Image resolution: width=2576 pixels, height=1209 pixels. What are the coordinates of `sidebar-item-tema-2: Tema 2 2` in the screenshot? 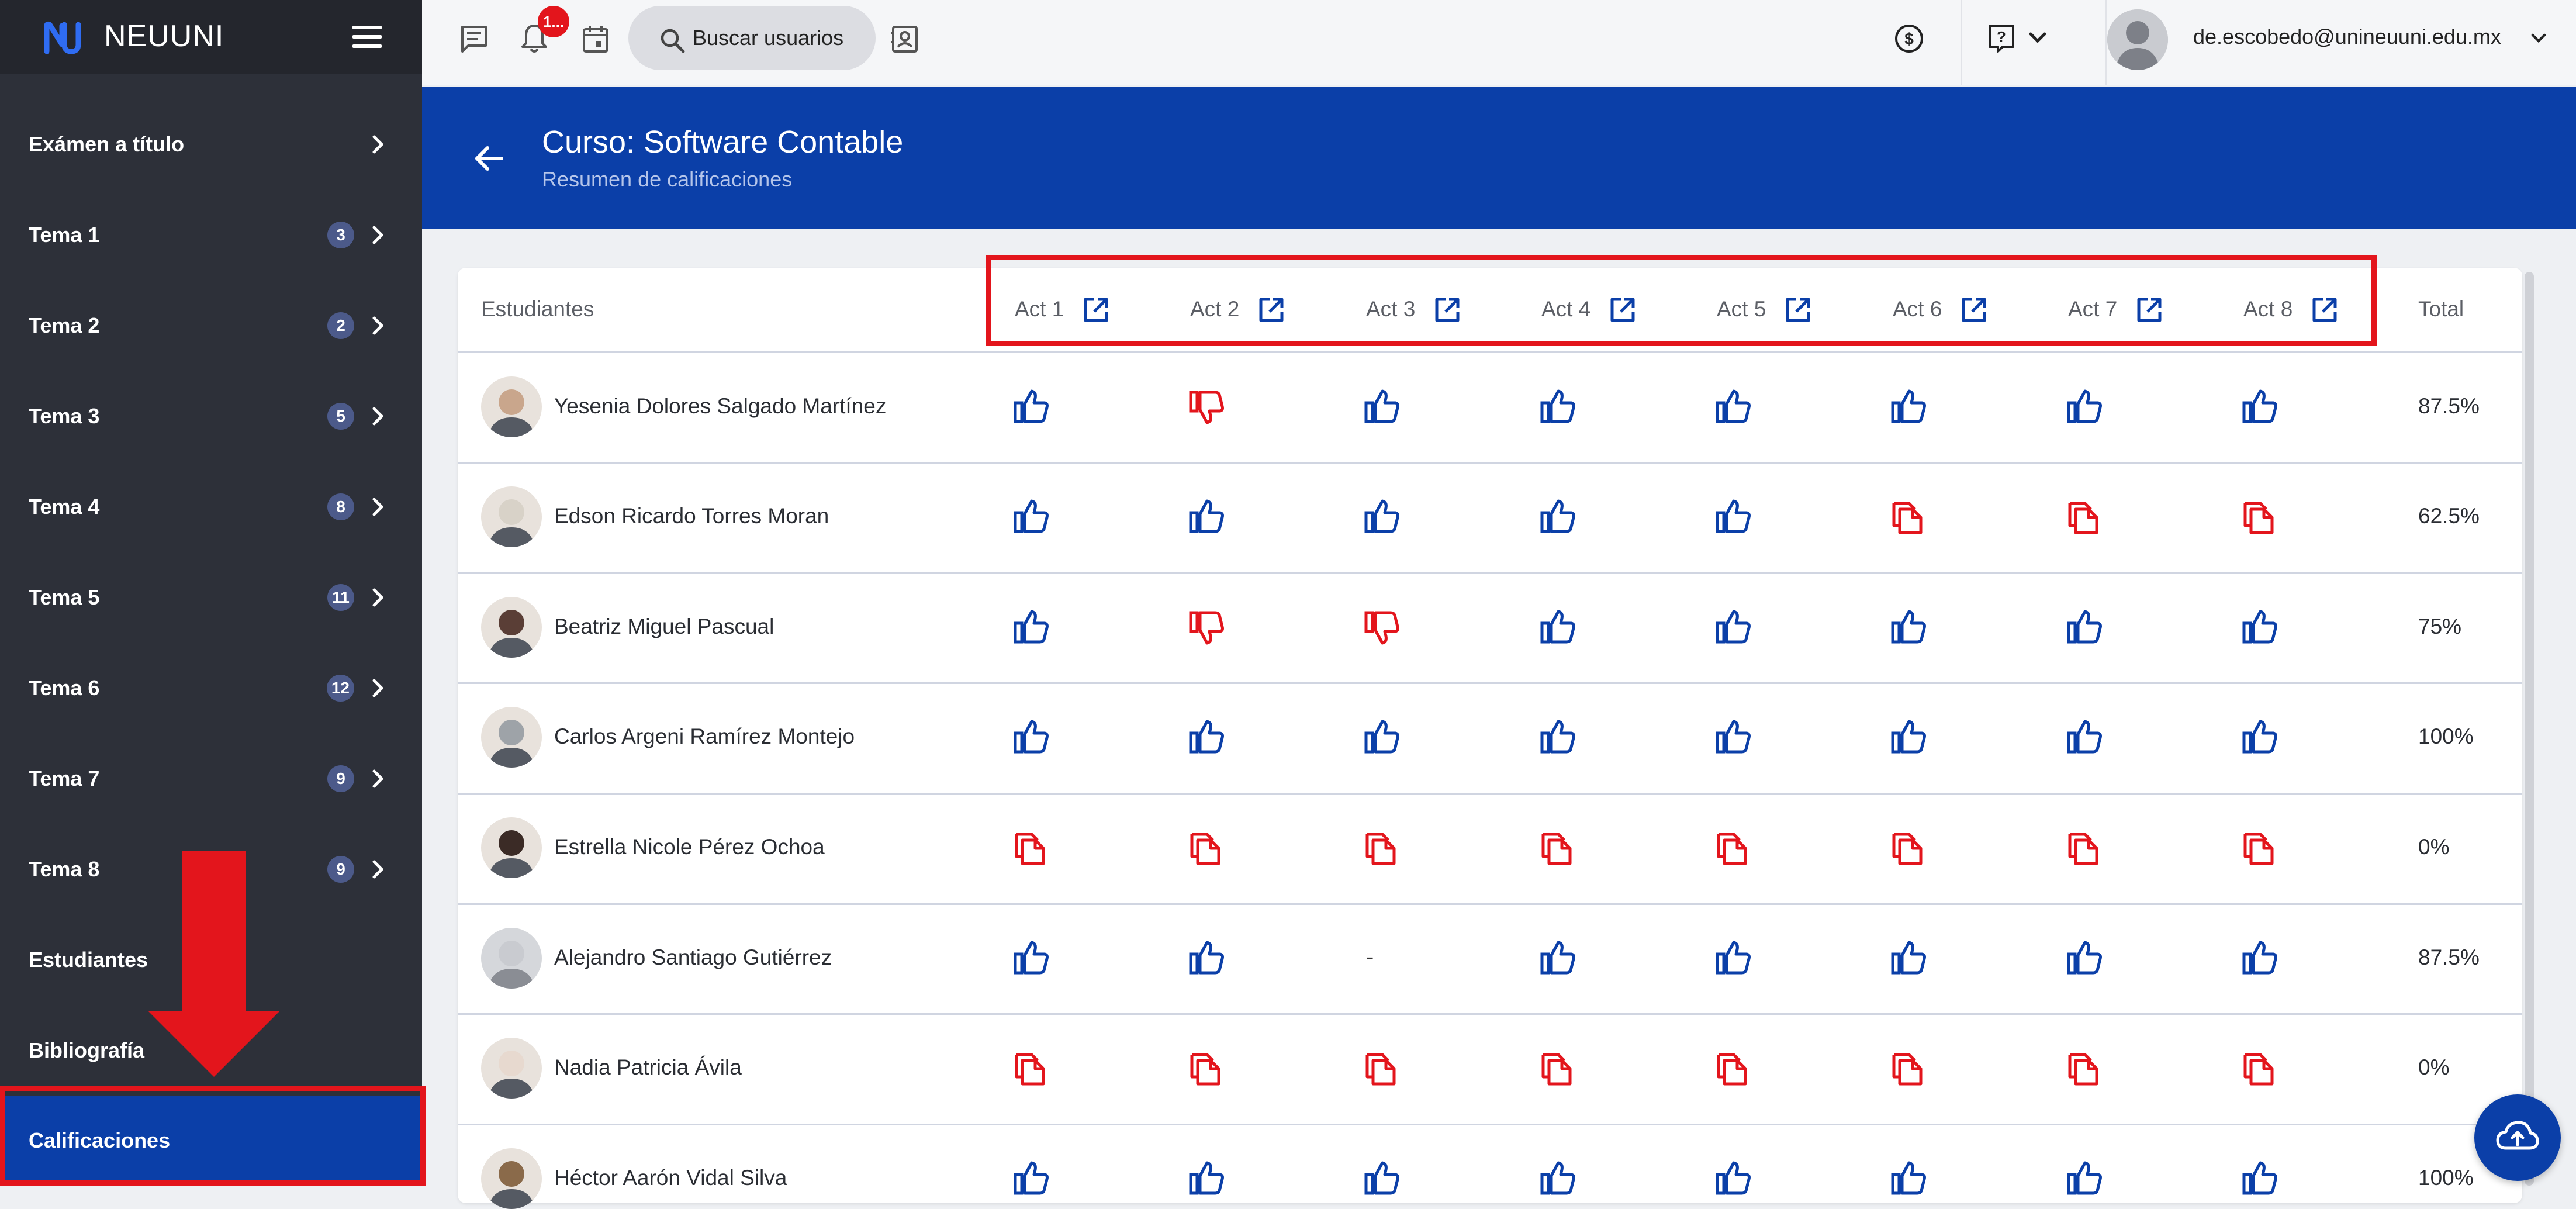 It's located at (211, 326).